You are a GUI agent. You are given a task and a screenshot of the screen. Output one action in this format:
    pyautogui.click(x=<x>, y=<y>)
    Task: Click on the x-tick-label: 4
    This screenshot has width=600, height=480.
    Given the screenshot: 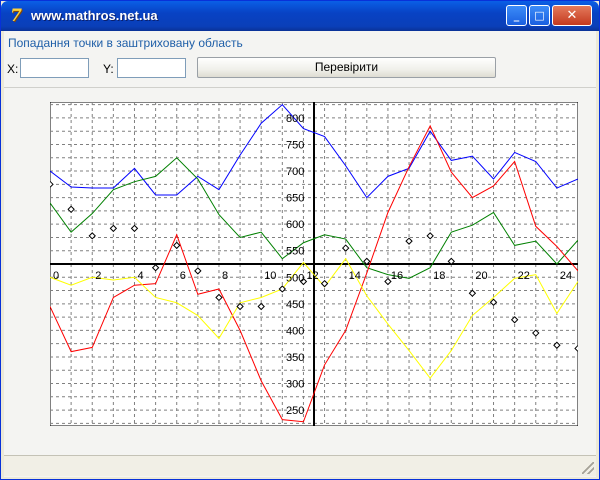 What is the action you would take?
    pyautogui.click(x=140, y=276)
    